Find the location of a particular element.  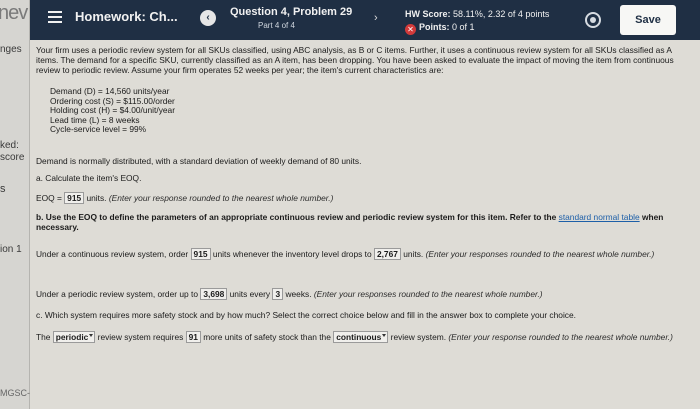

safety-stock-diff-input: 91 is located at coordinates (193, 337).